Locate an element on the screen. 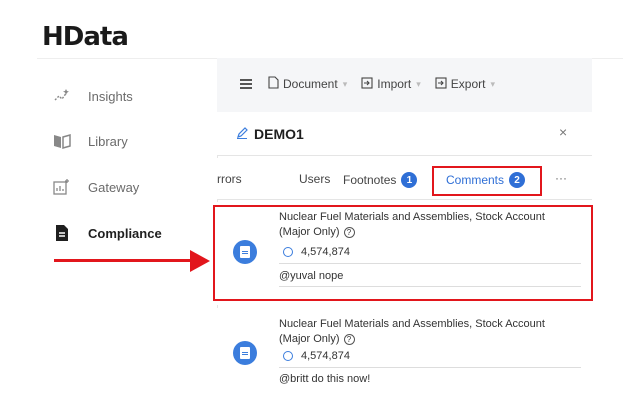  page-icon is located at coordinates (273, 84).